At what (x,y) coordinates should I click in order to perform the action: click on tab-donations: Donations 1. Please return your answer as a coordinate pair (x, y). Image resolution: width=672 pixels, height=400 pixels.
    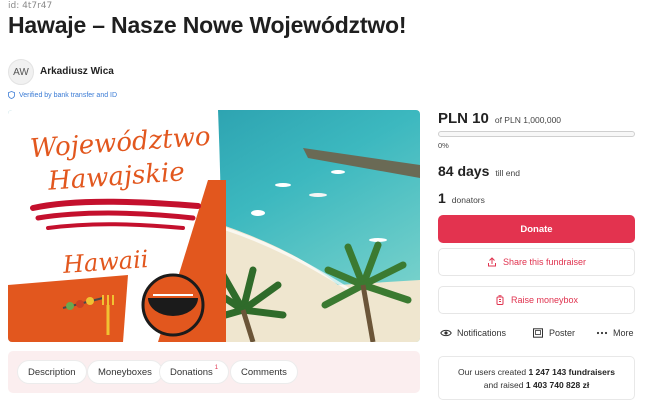
    Looking at the image, I should click on (194, 372).